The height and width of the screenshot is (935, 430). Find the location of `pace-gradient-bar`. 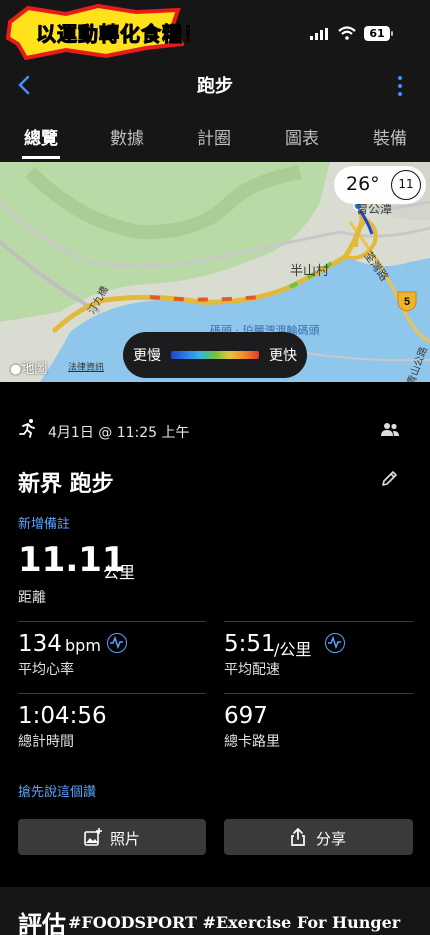

pace-gradient-bar is located at coordinates (215, 355).